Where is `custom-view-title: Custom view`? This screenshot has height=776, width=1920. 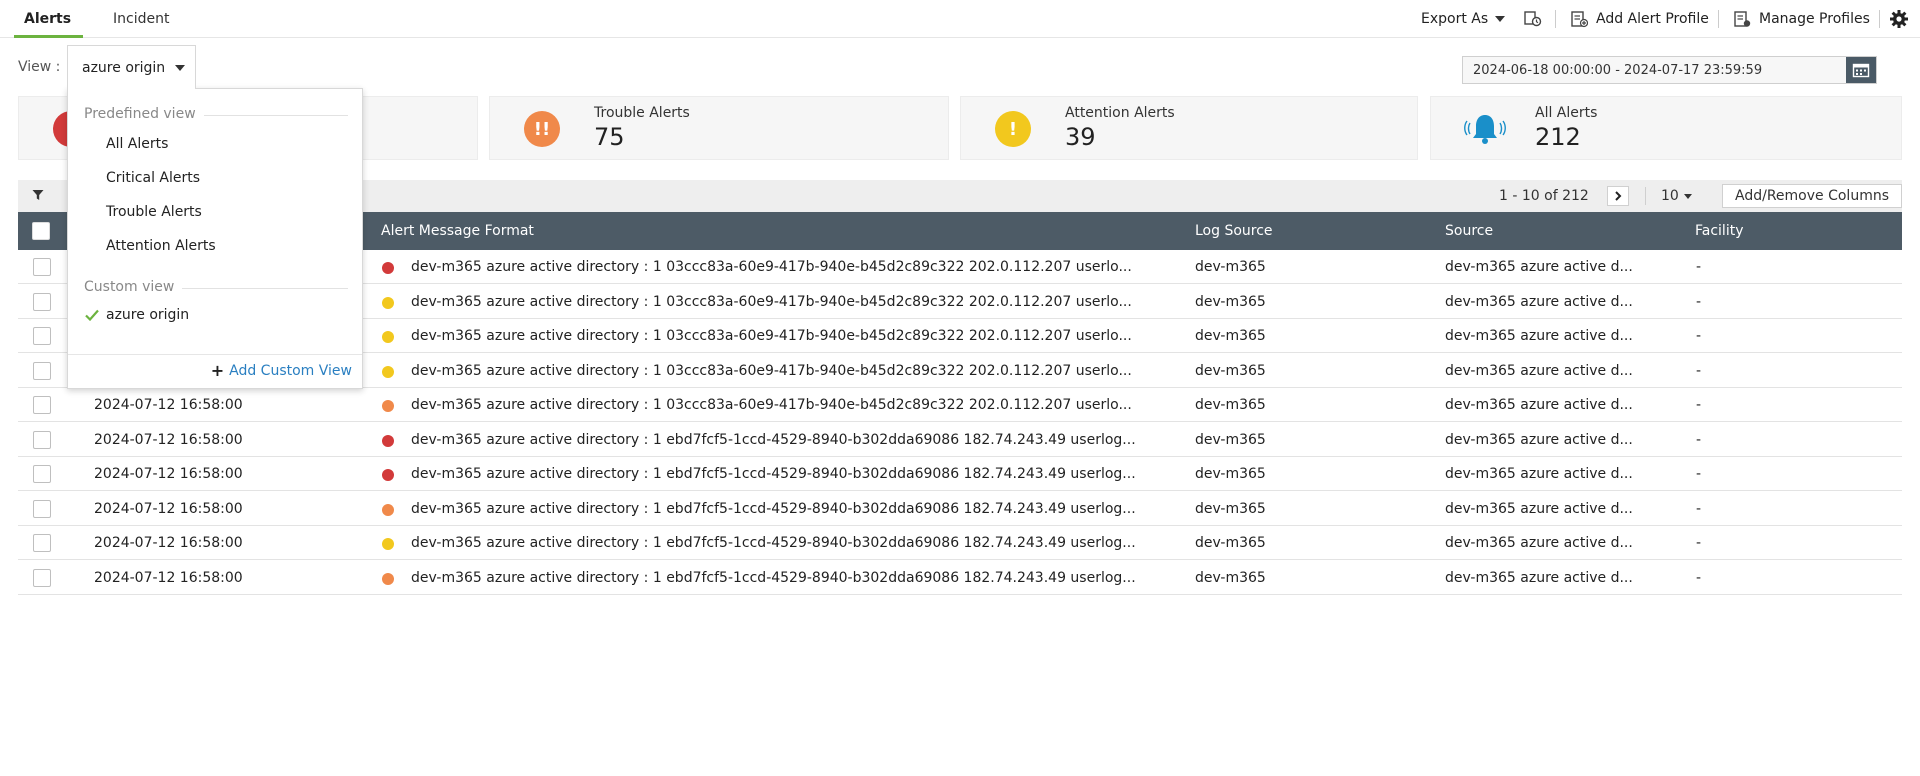 custom-view-title: Custom view is located at coordinates (129, 287).